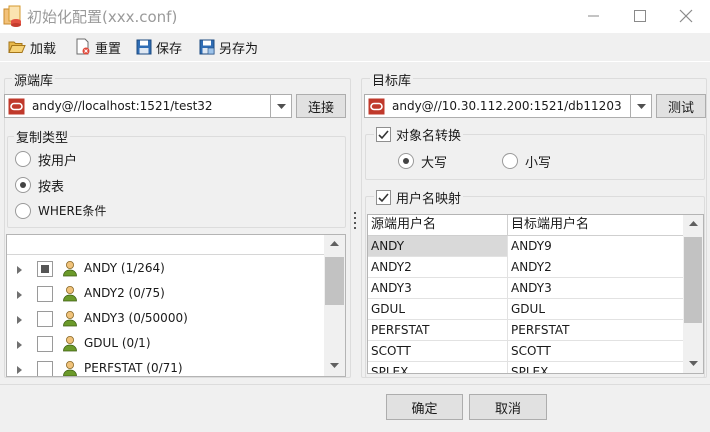  Describe the element at coordinates (102, 17) in the screenshot. I see `window-title: 初始化配置(xxx.conf)` at that location.